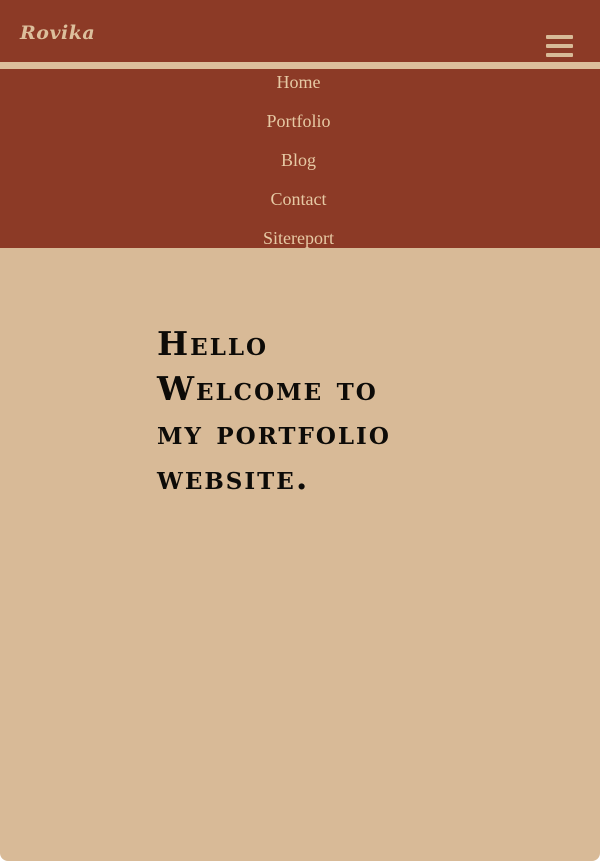 The height and width of the screenshot is (861, 600). Describe the element at coordinates (298, 82) in the screenshot. I see `nav-item-home: Home` at that location.